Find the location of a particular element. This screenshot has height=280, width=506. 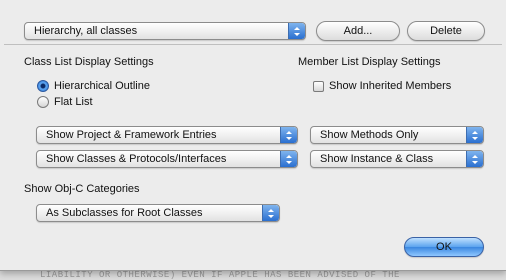

instance-class-popup-value: Show Instance & Class is located at coordinates (377, 159).